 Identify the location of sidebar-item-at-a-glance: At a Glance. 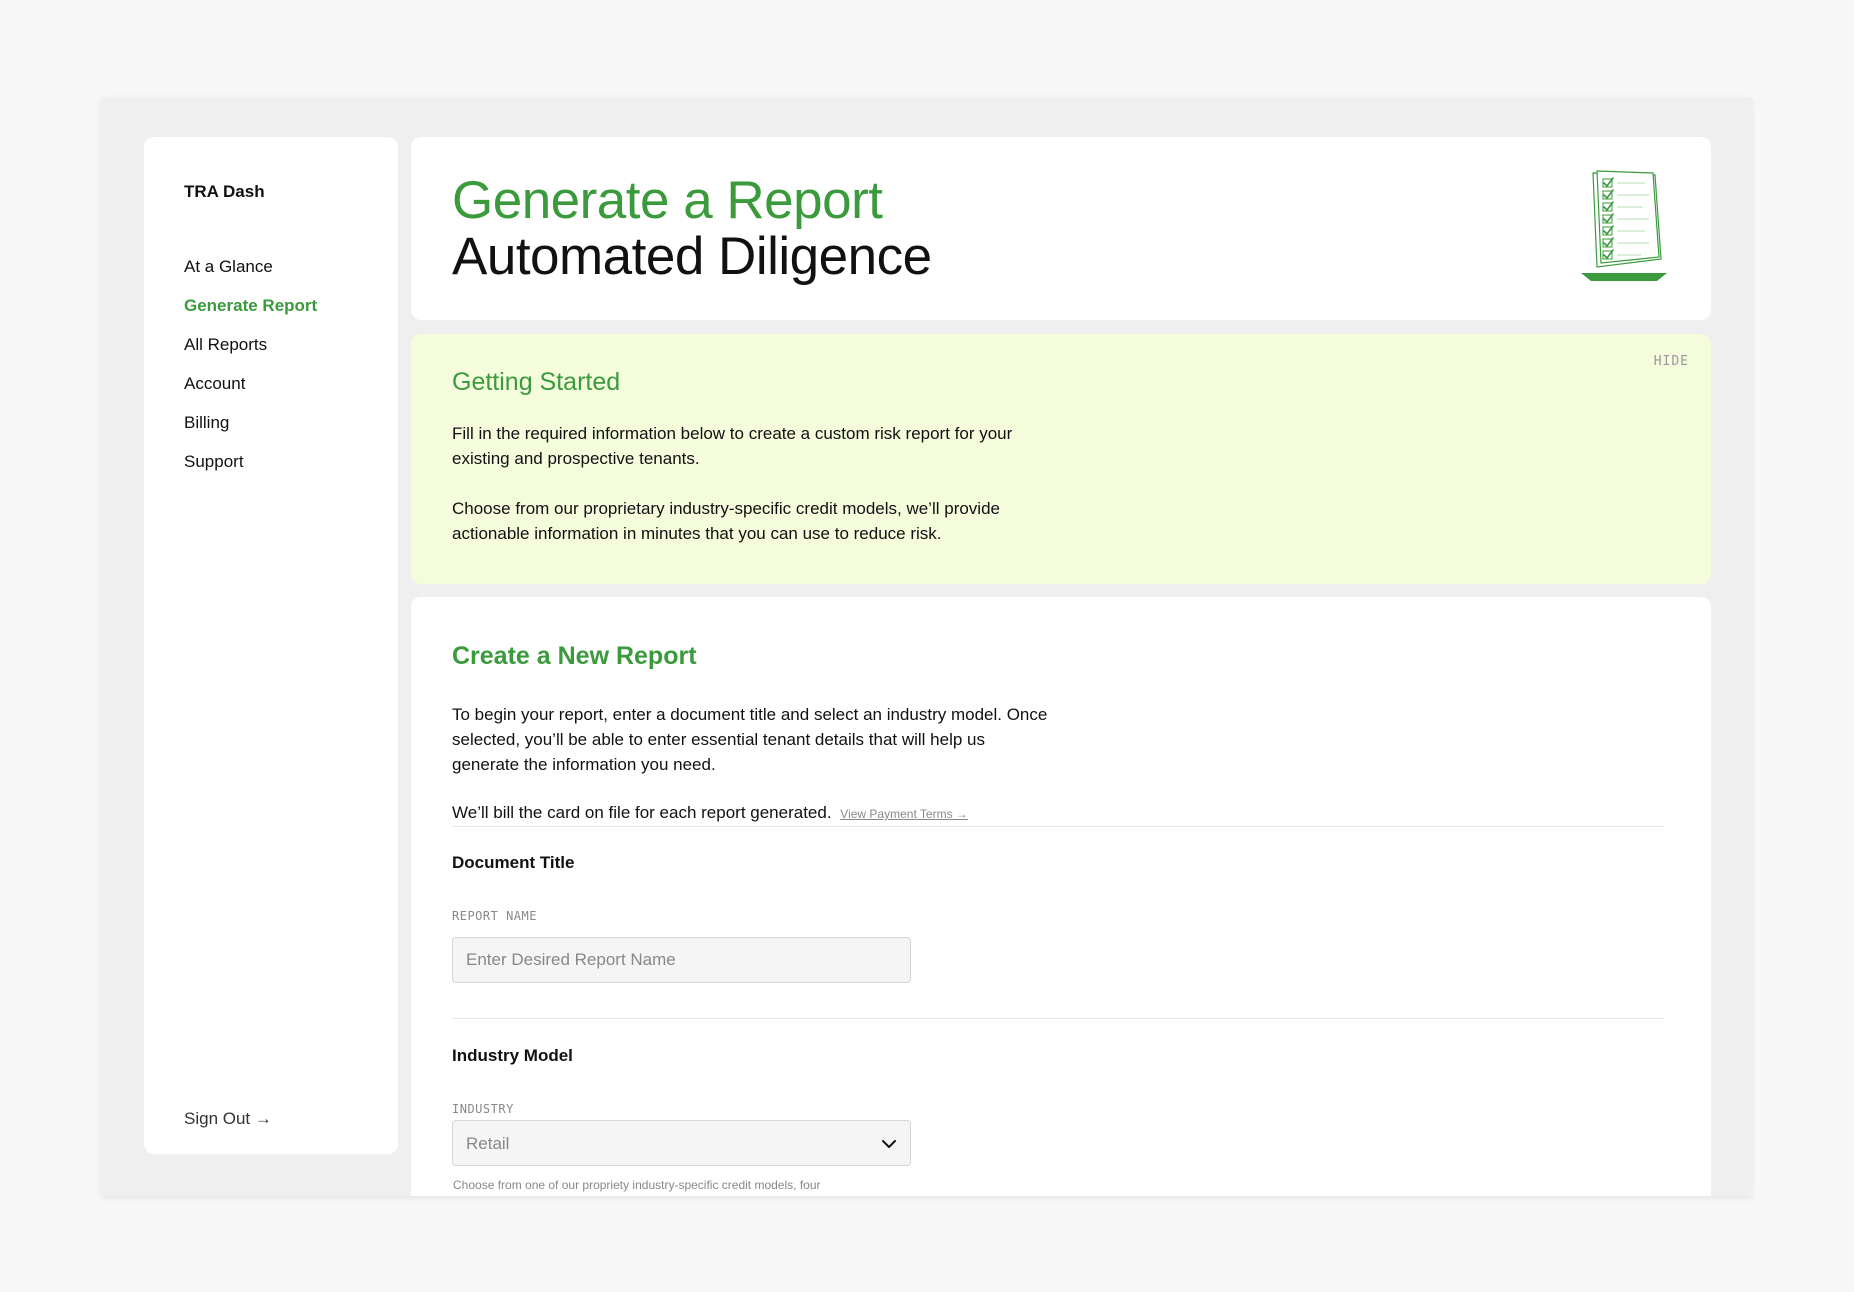
(250, 275).